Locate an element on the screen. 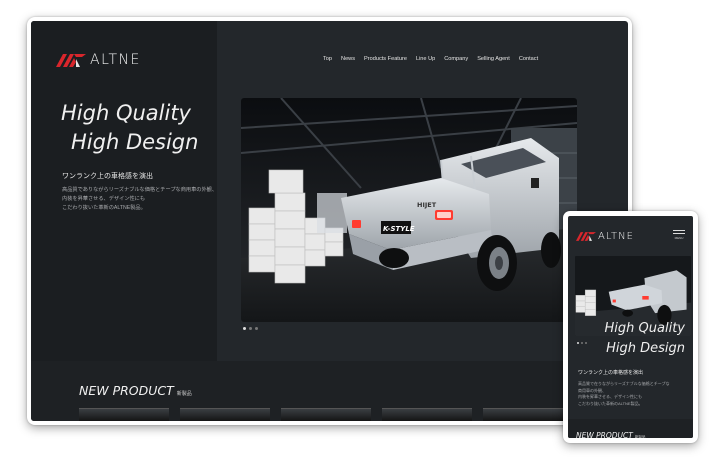  mobile-brand-name: ALTNE is located at coordinates (616, 236).